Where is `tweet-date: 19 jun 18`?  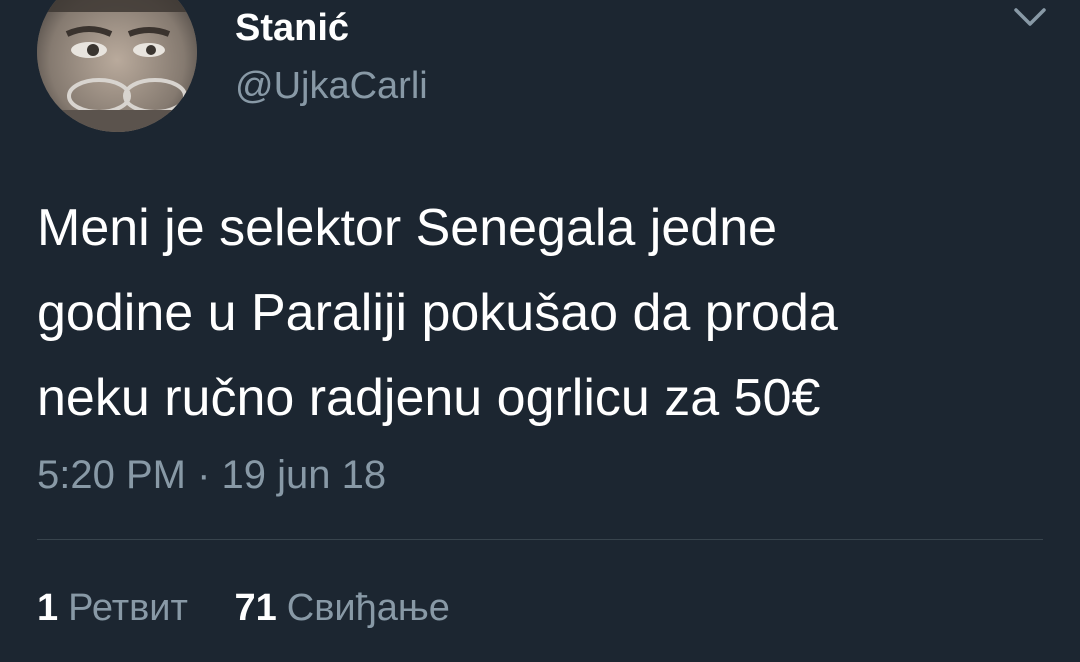
tweet-date: 19 jun 18 is located at coordinates (304, 475).